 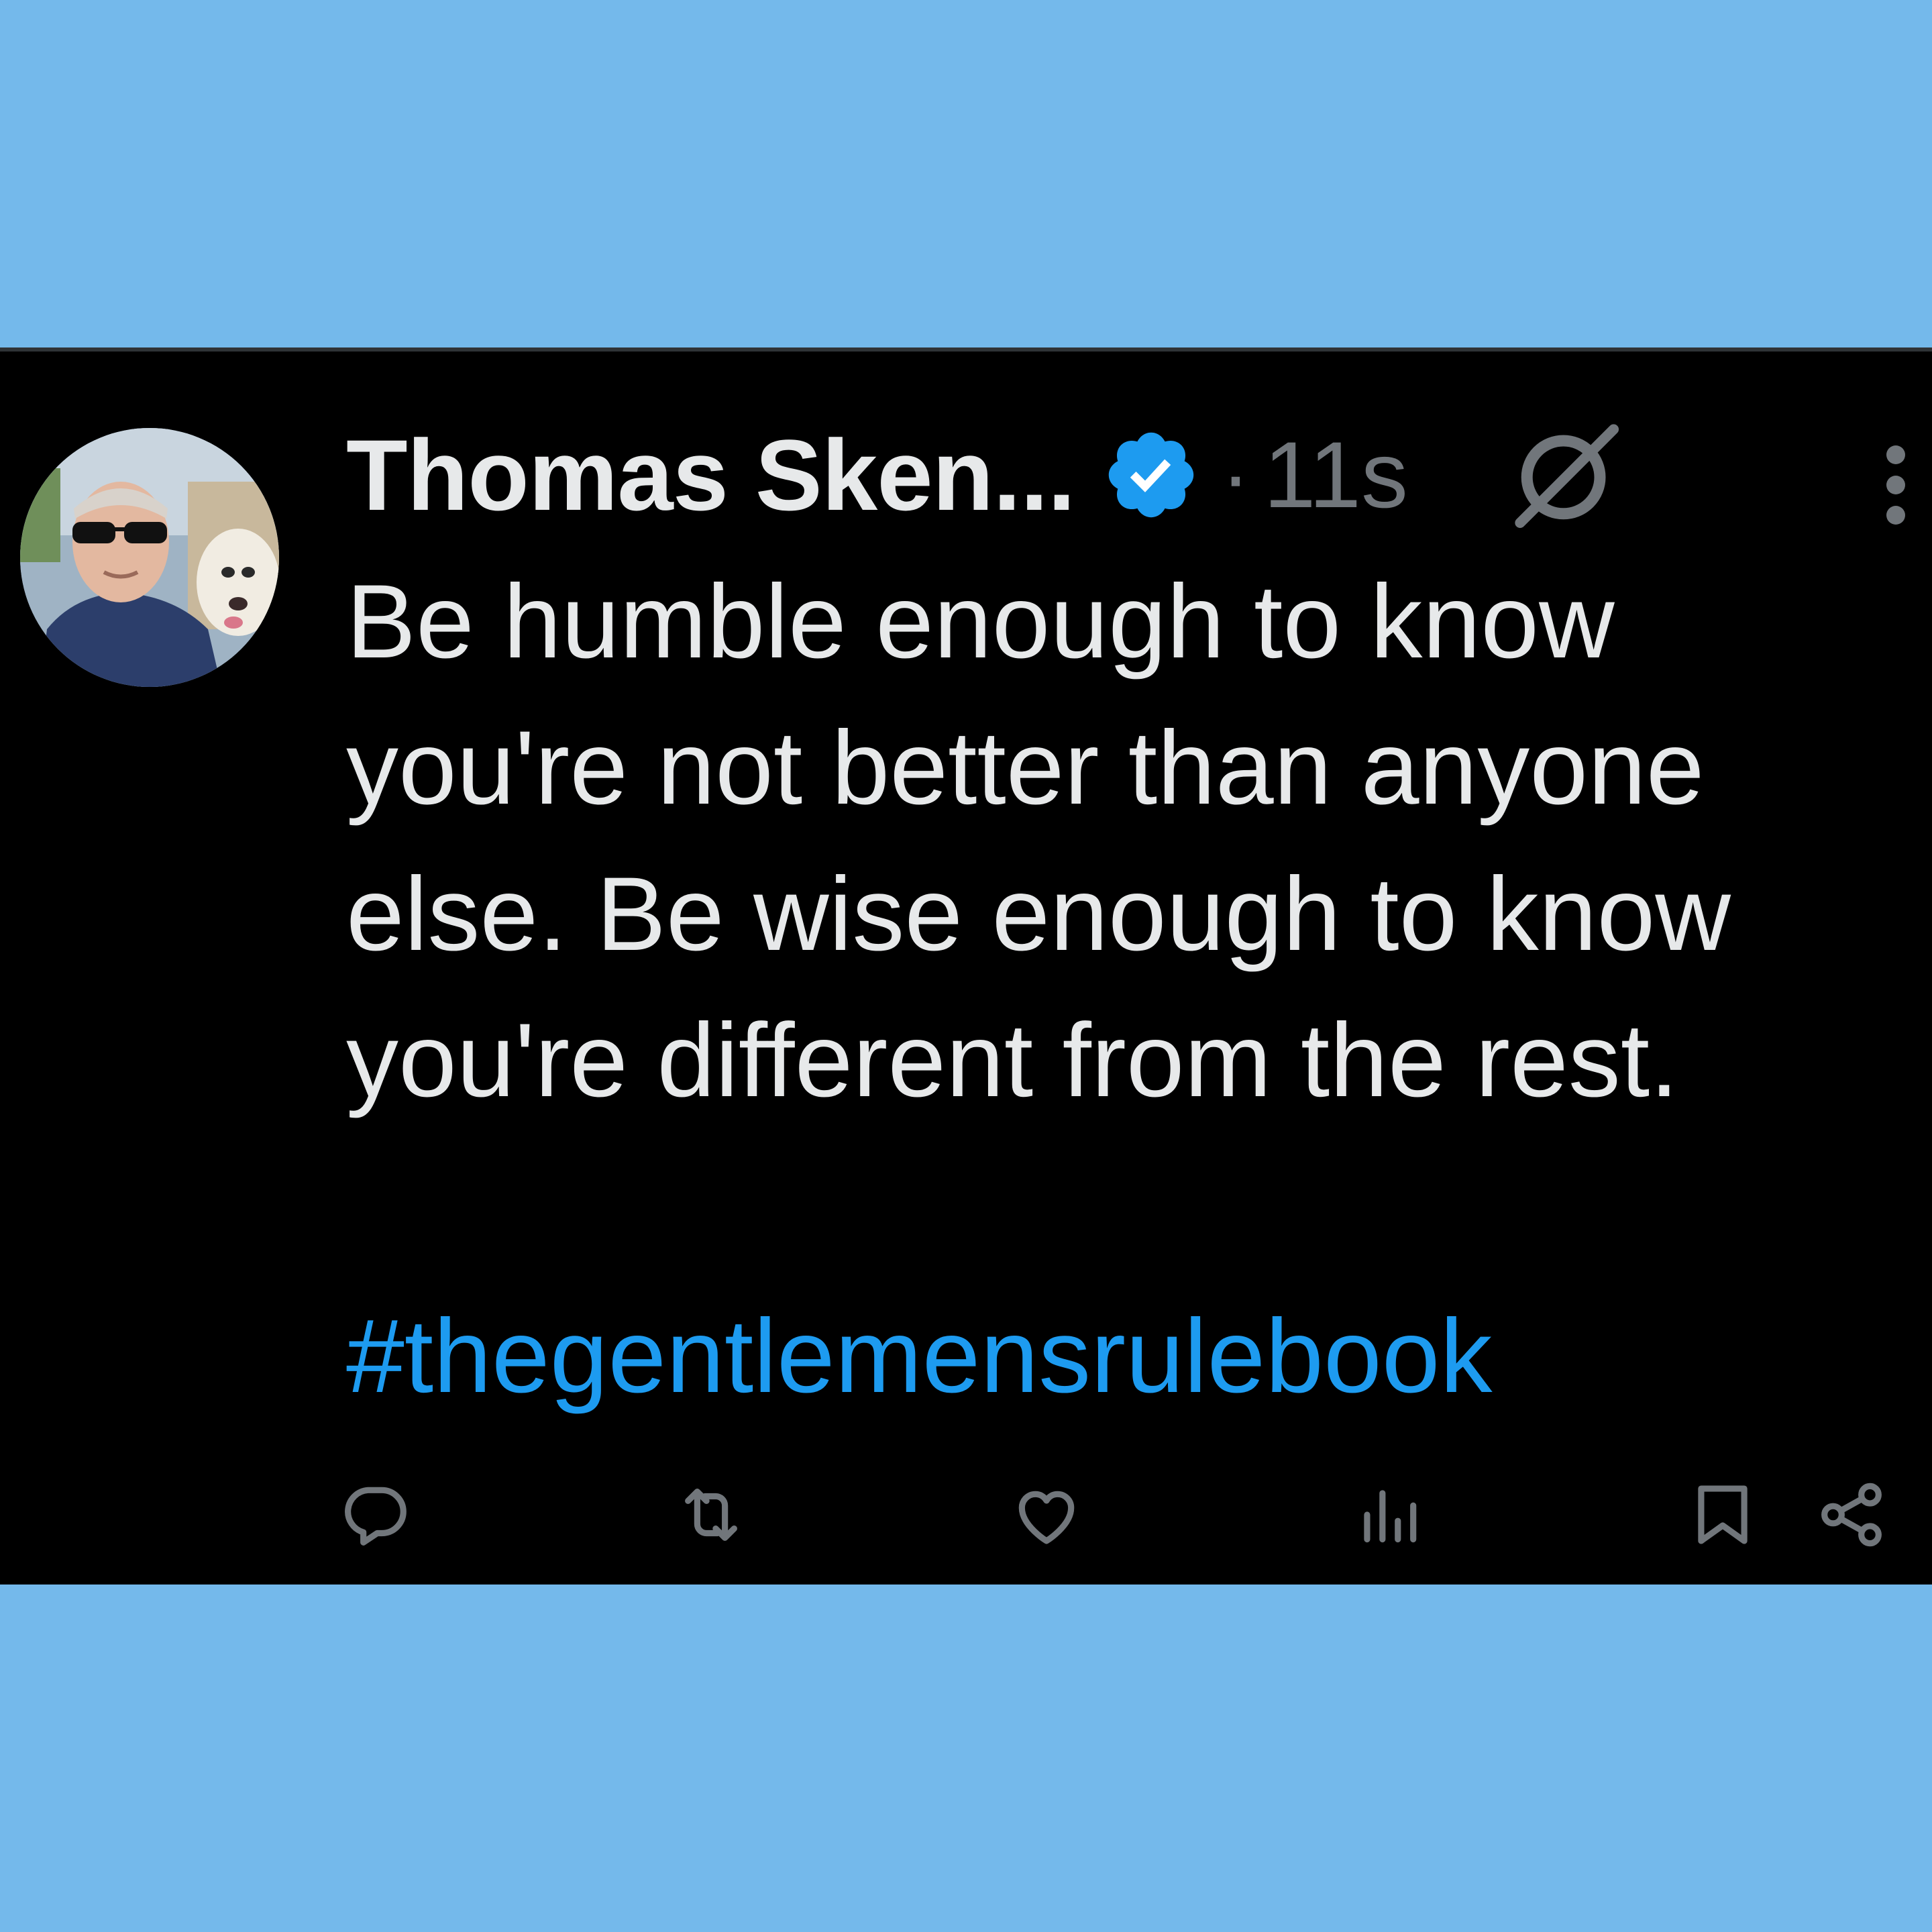 I want to click on repost-button, so click(x=711, y=1514).